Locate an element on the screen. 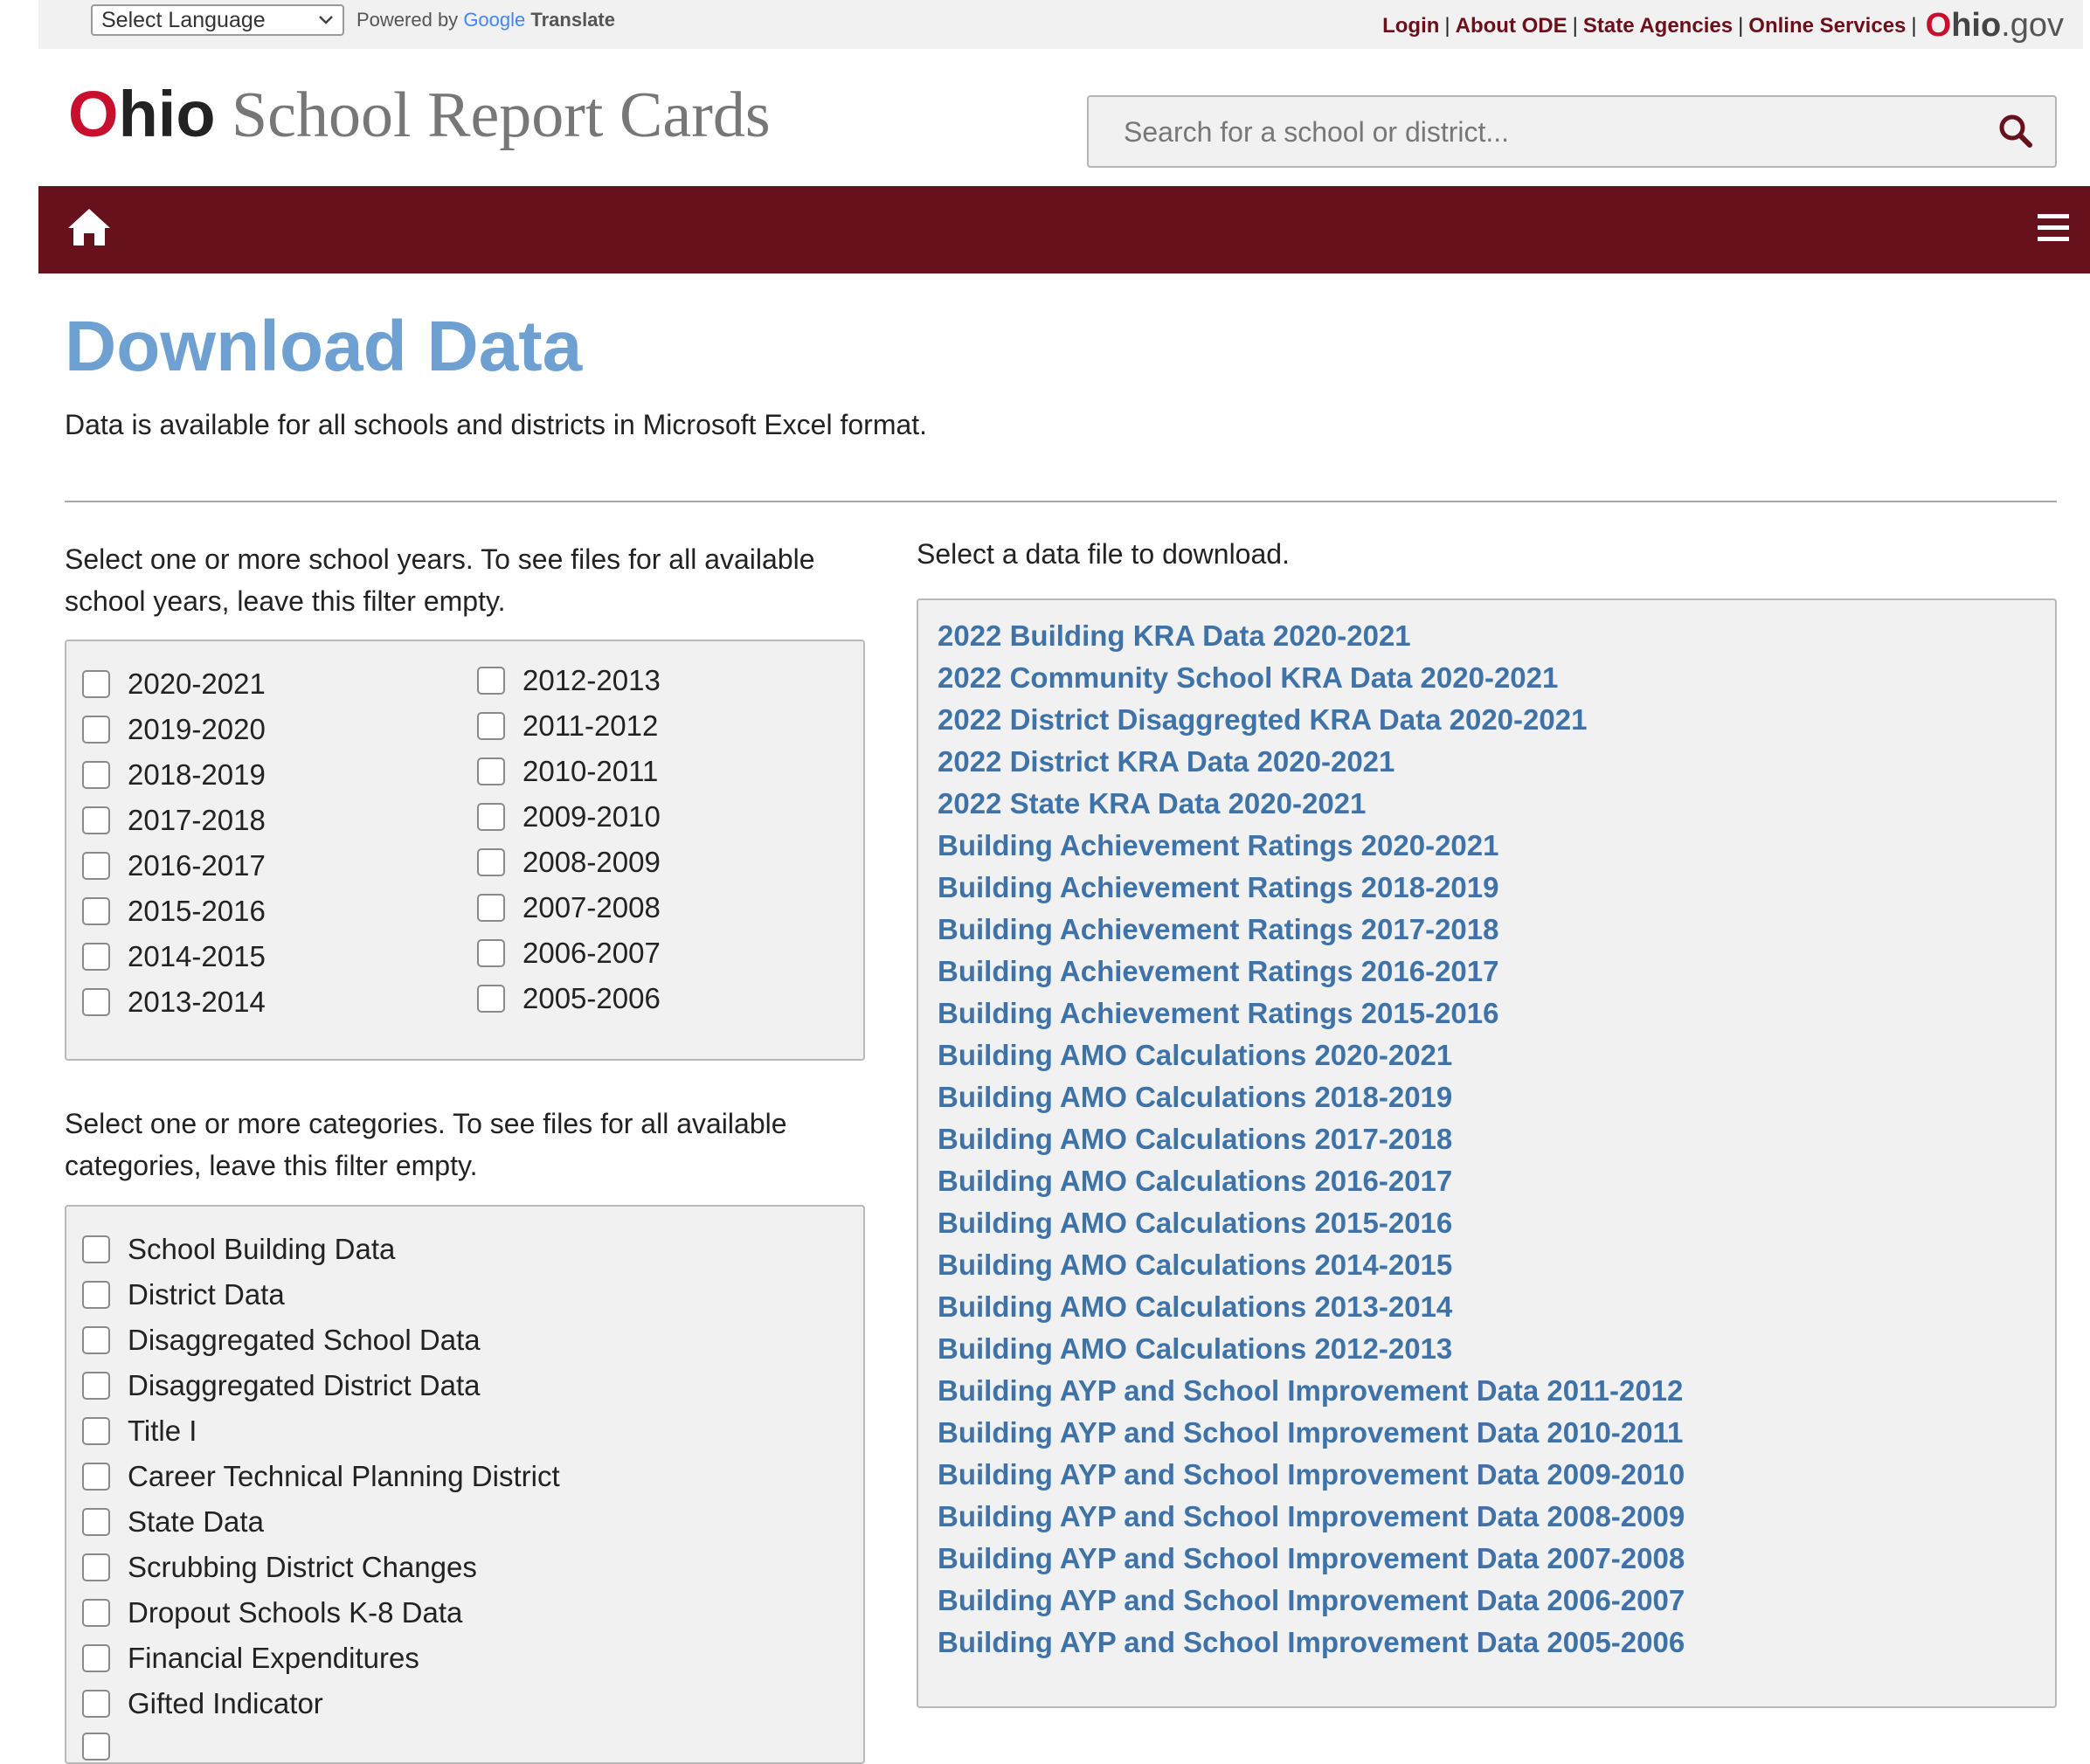  year-checkbox: 2020-2021 is located at coordinates (174, 684).